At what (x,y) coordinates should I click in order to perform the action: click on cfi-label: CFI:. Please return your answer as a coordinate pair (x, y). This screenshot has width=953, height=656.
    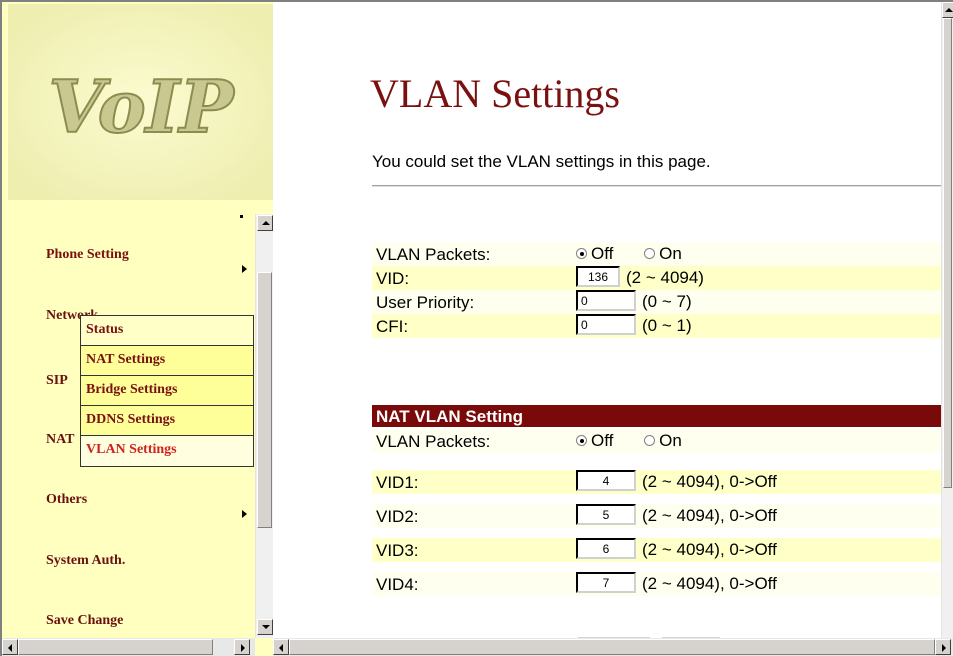
    Looking at the image, I should click on (392, 326).